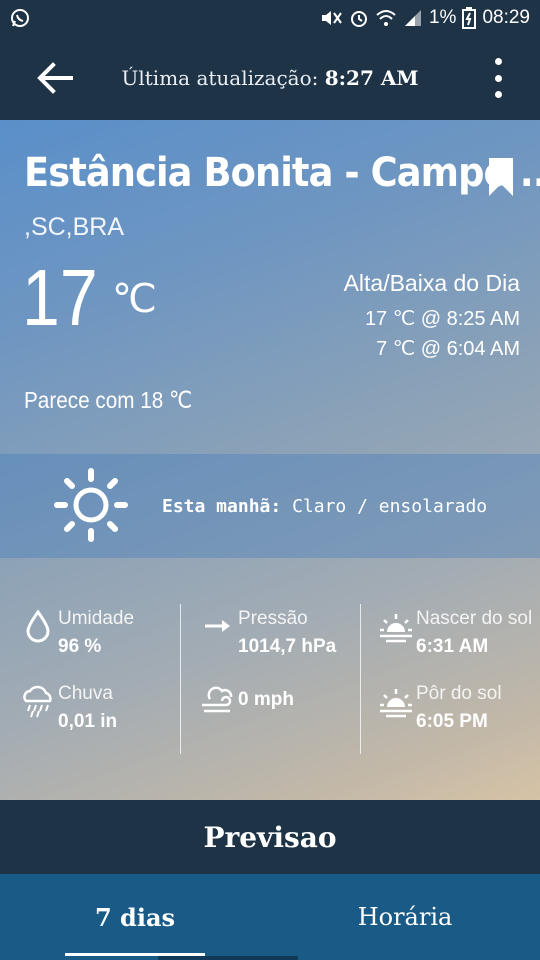 This screenshot has height=960, width=540. I want to click on condition-text: Esta manhã: Claro / ensolarado, so click(324, 506).